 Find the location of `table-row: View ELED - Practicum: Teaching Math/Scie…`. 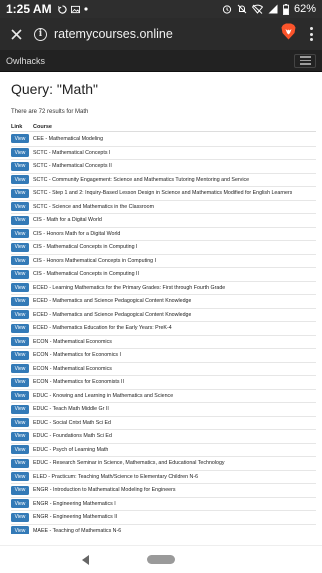

table-row: View ELED - Practicum: Teaching Math/Scie… is located at coordinates (163, 476).